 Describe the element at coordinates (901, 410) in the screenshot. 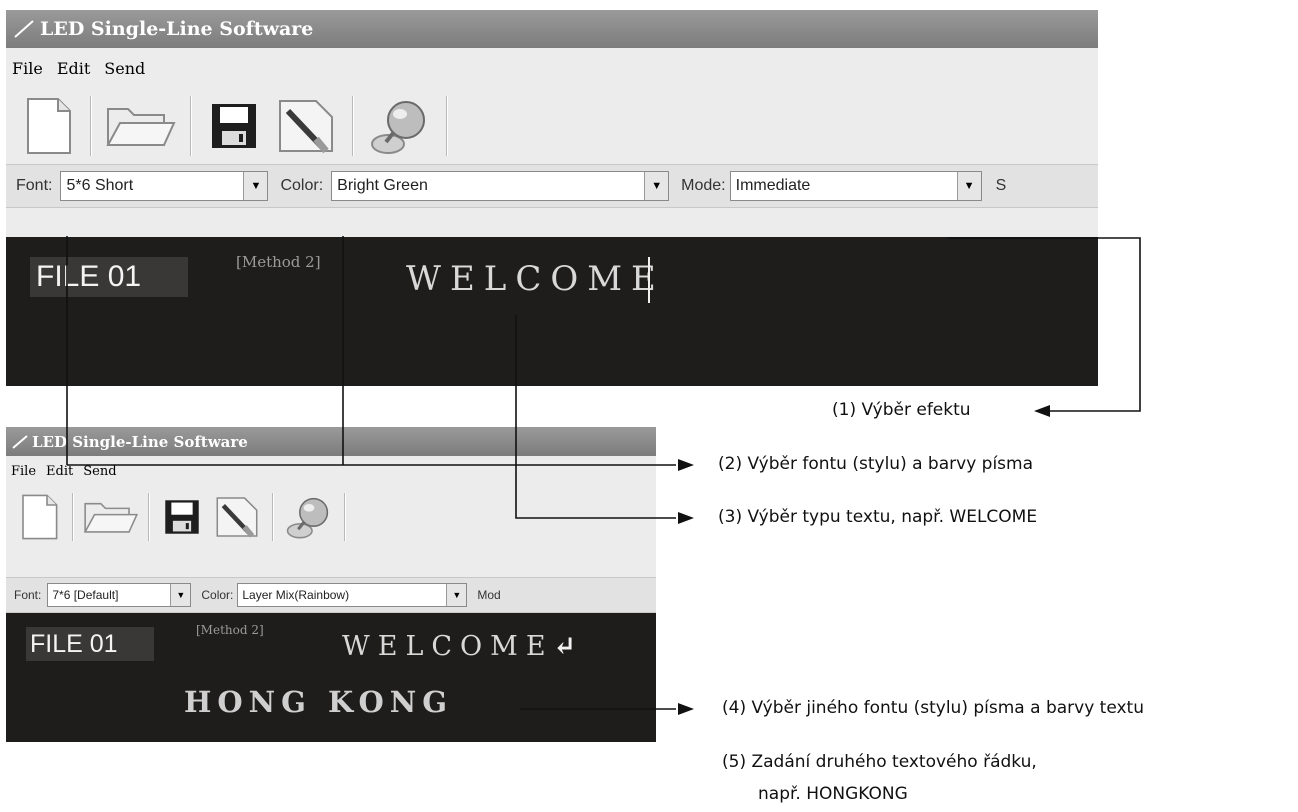

I see `annotation-1: (1) Výběr efektu` at that location.